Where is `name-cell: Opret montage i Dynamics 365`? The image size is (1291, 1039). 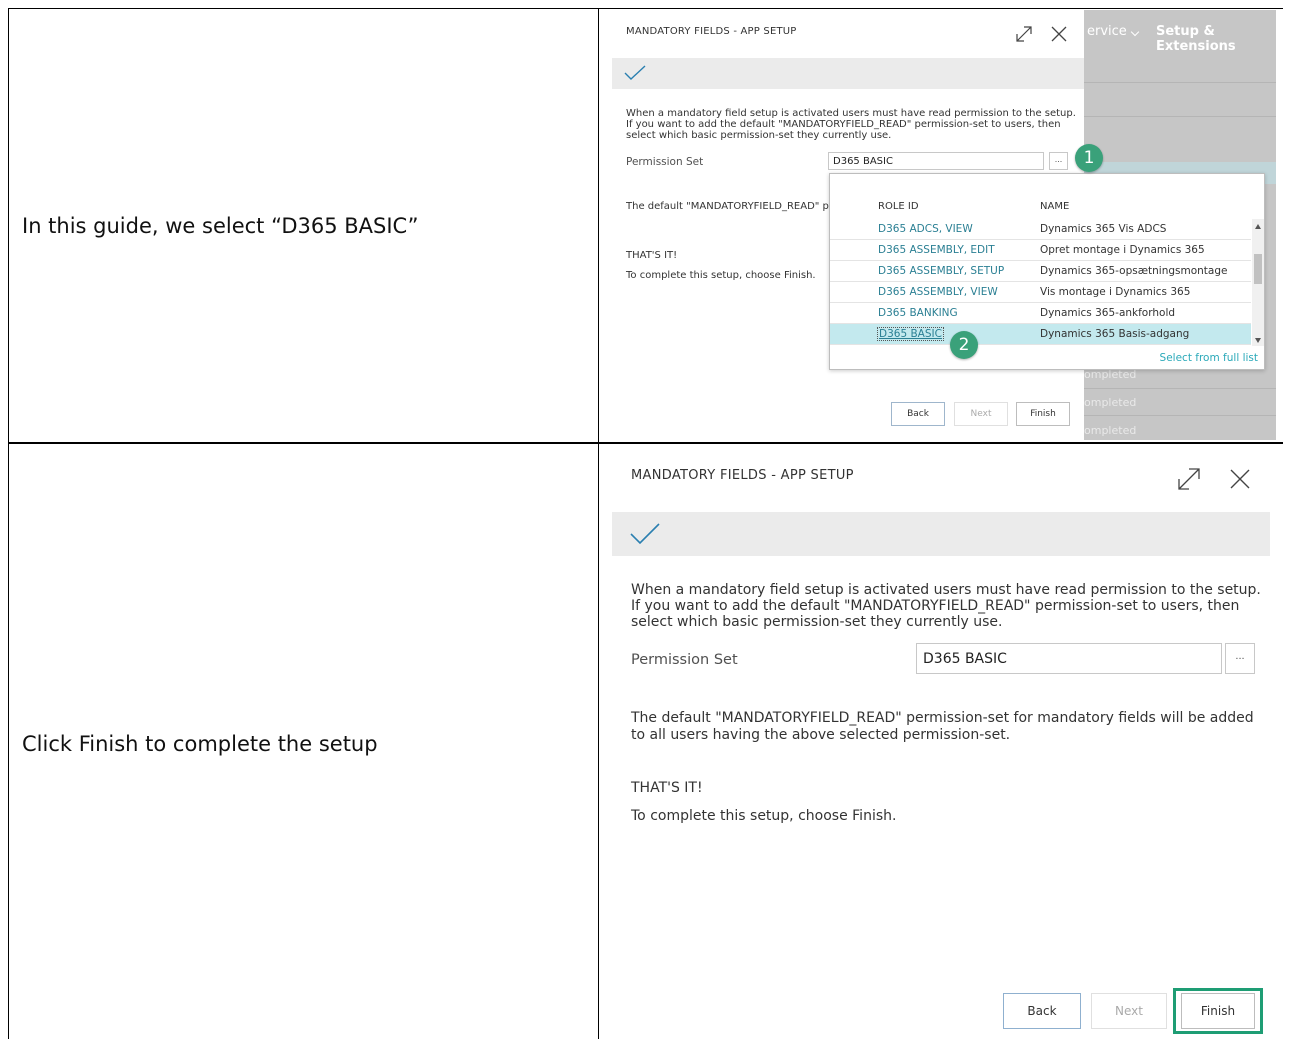 name-cell: Opret montage i Dynamics 365 is located at coordinates (1122, 250).